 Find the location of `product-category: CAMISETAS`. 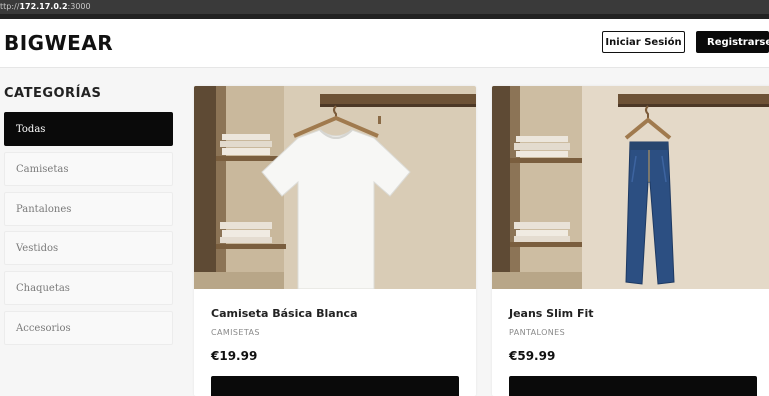

product-category: CAMISETAS is located at coordinates (235, 332).